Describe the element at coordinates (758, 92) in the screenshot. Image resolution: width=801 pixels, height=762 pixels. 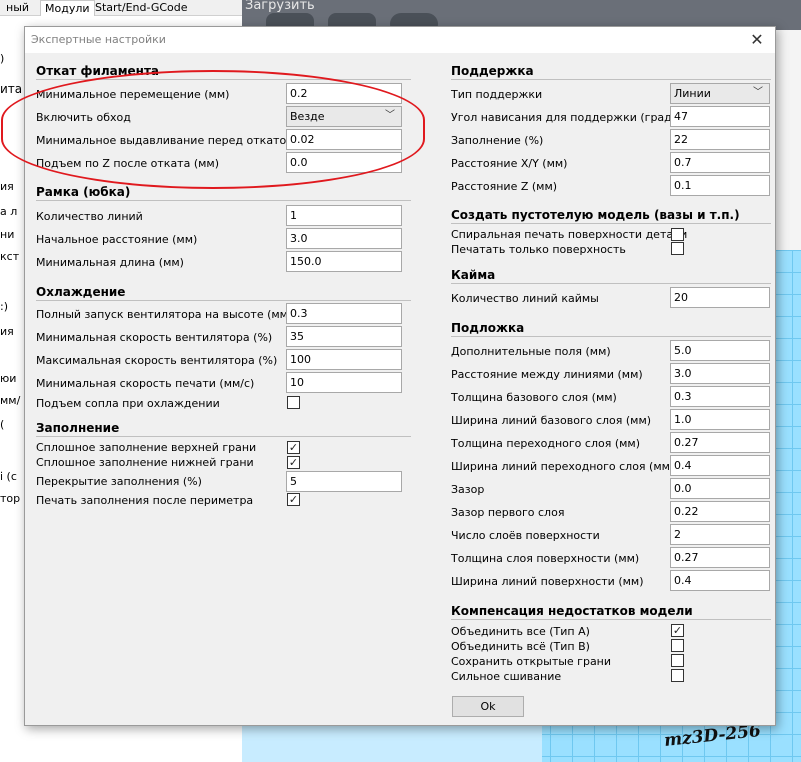
I see `chevron-down-icon: ﹀` at that location.